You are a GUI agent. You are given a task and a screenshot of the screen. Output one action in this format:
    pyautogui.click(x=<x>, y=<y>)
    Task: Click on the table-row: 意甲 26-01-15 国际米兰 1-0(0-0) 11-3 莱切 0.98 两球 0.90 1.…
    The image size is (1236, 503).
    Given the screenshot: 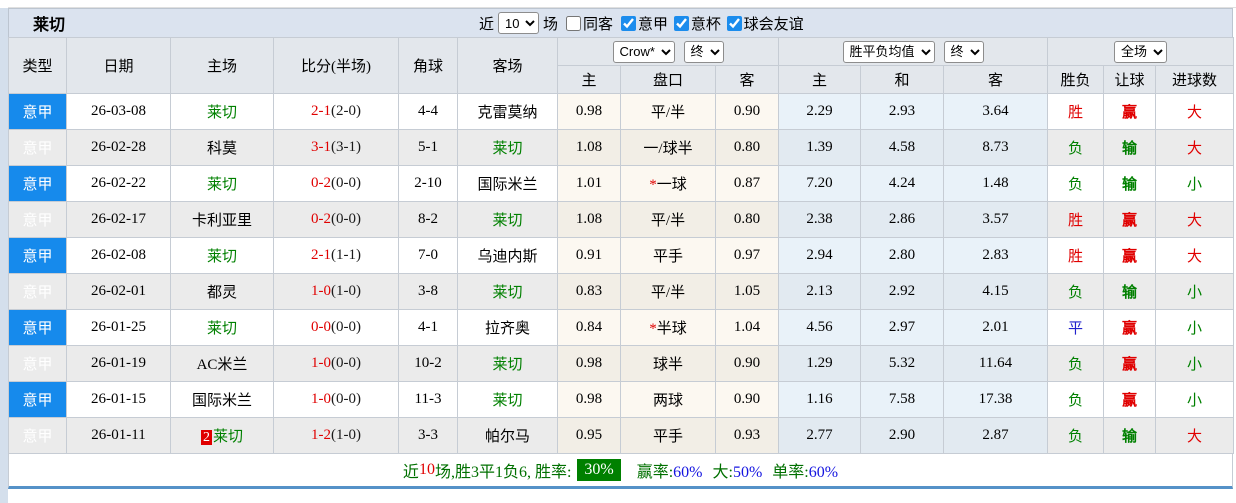 What is the action you would take?
    pyautogui.click(x=621, y=399)
    